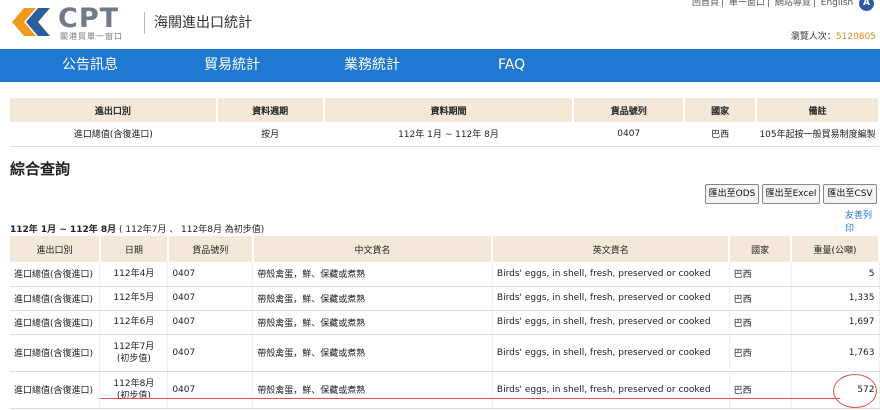 This screenshot has width=880, height=410. I want to click on date-text: 112年6月, so click(134, 322).